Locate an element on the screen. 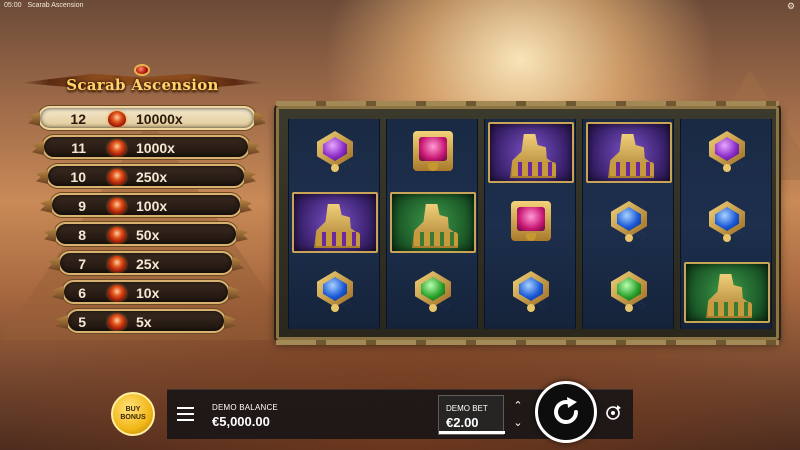  paytable-level: 6 is located at coordinates (82, 293).